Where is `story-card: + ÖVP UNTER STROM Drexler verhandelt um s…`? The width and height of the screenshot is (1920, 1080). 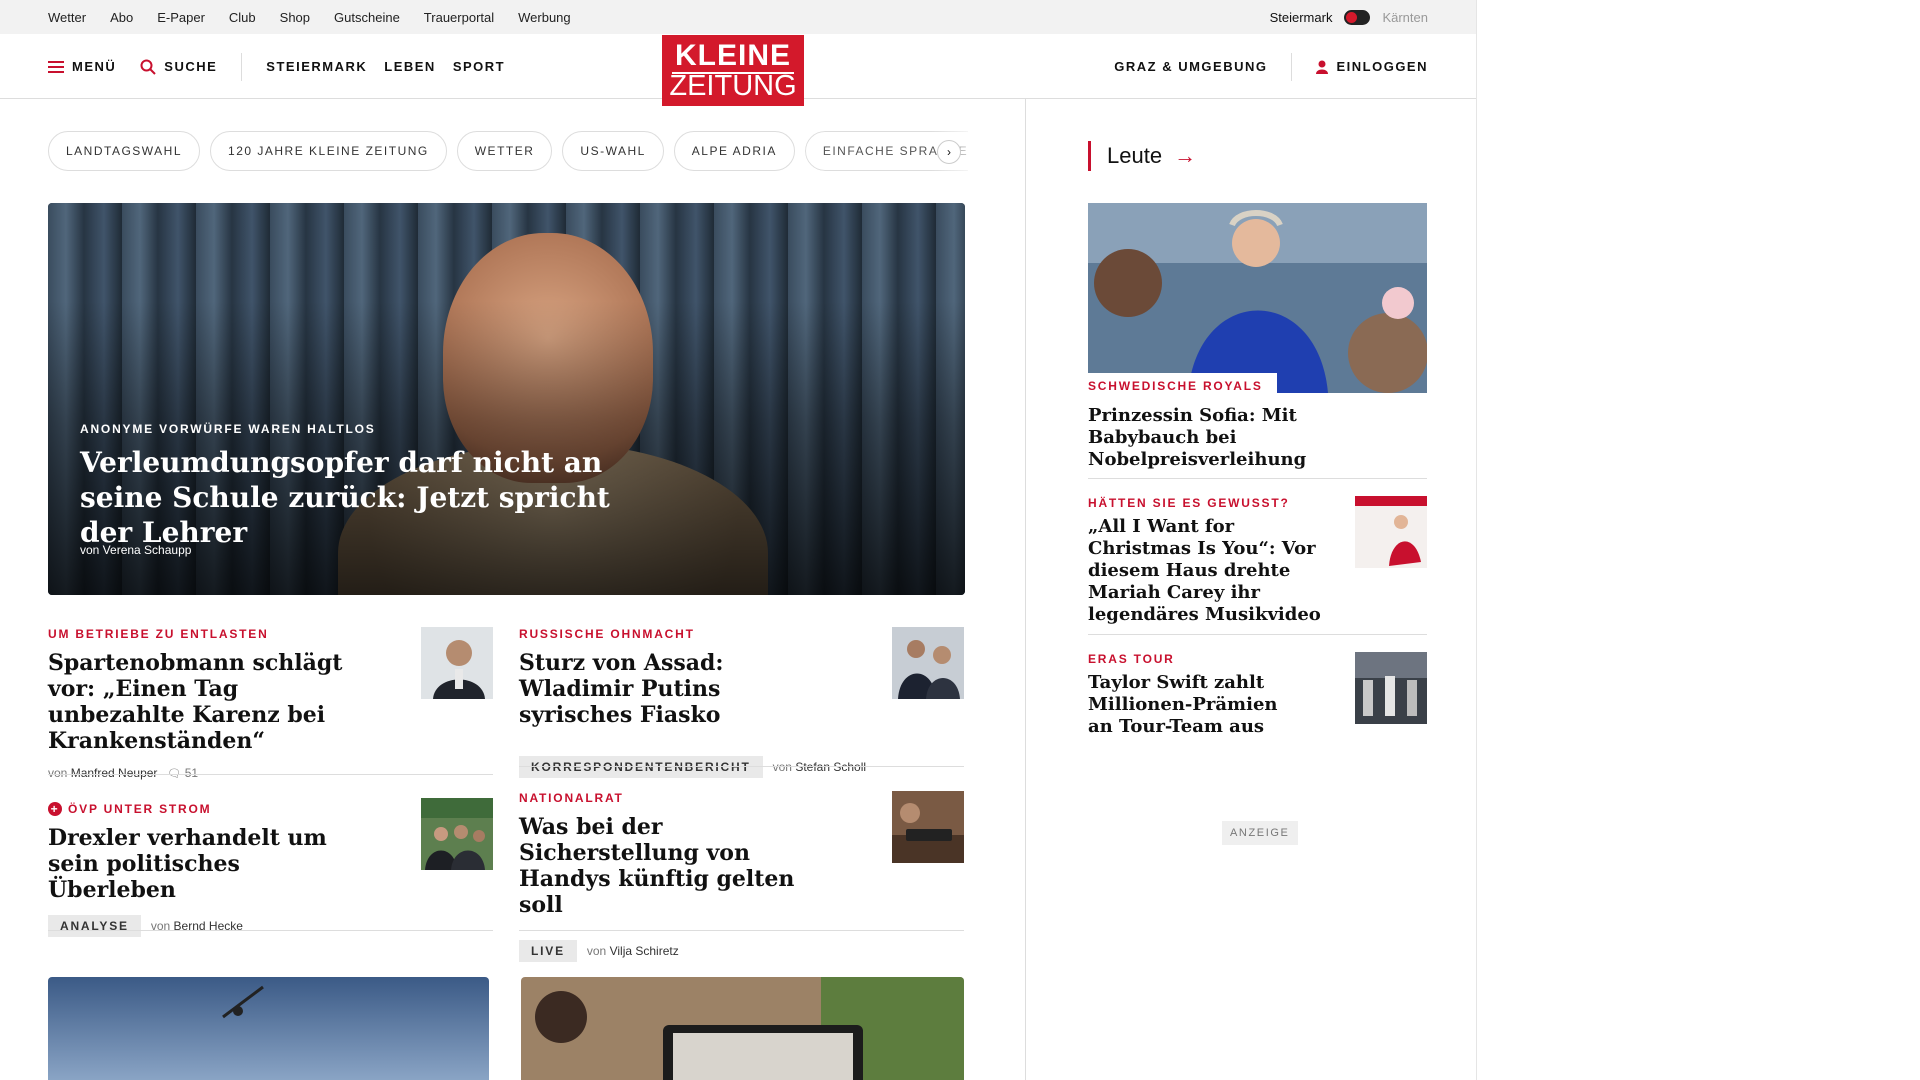
story-card: + ÖVP UNTER STROM Drexler verhandelt um s… is located at coordinates (270, 867).